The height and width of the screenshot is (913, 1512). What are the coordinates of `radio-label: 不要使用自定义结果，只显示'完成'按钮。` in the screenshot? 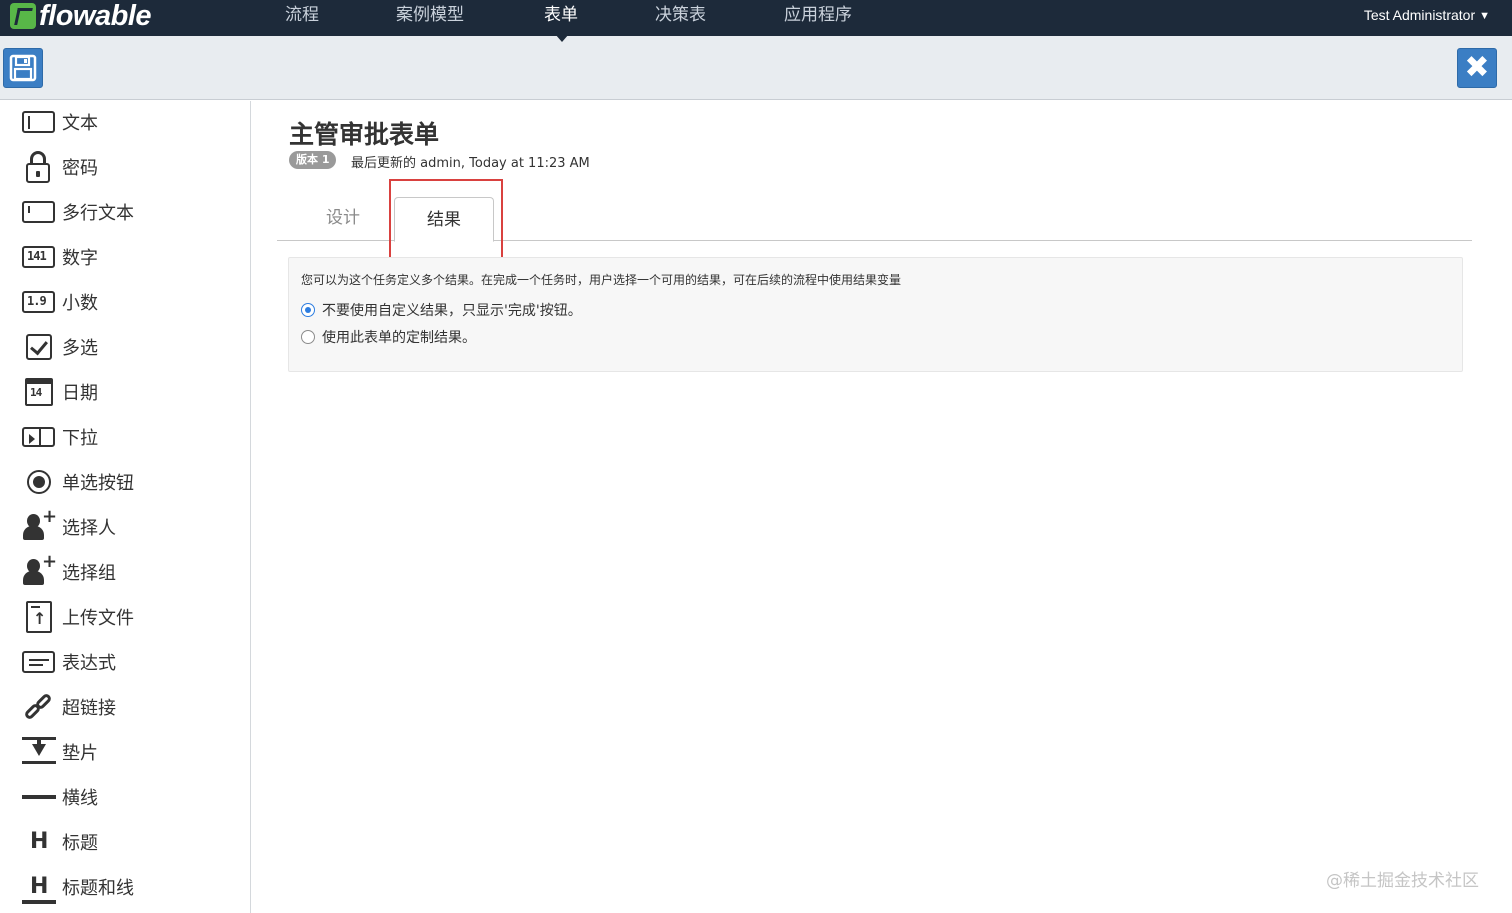 It's located at (452, 311).